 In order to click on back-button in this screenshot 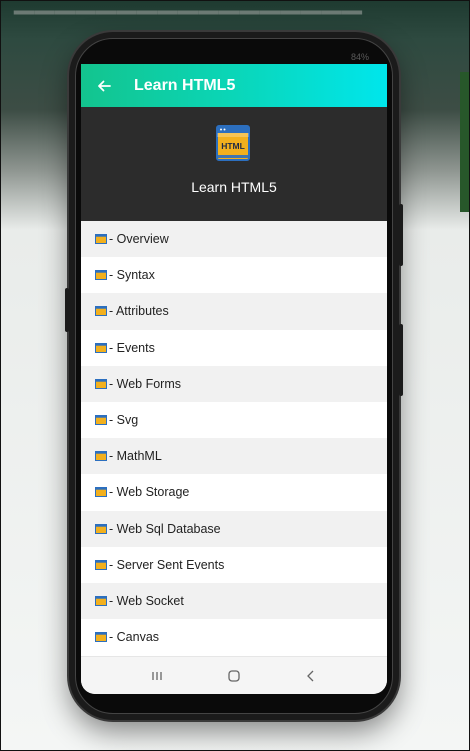, I will do `click(104, 85)`.